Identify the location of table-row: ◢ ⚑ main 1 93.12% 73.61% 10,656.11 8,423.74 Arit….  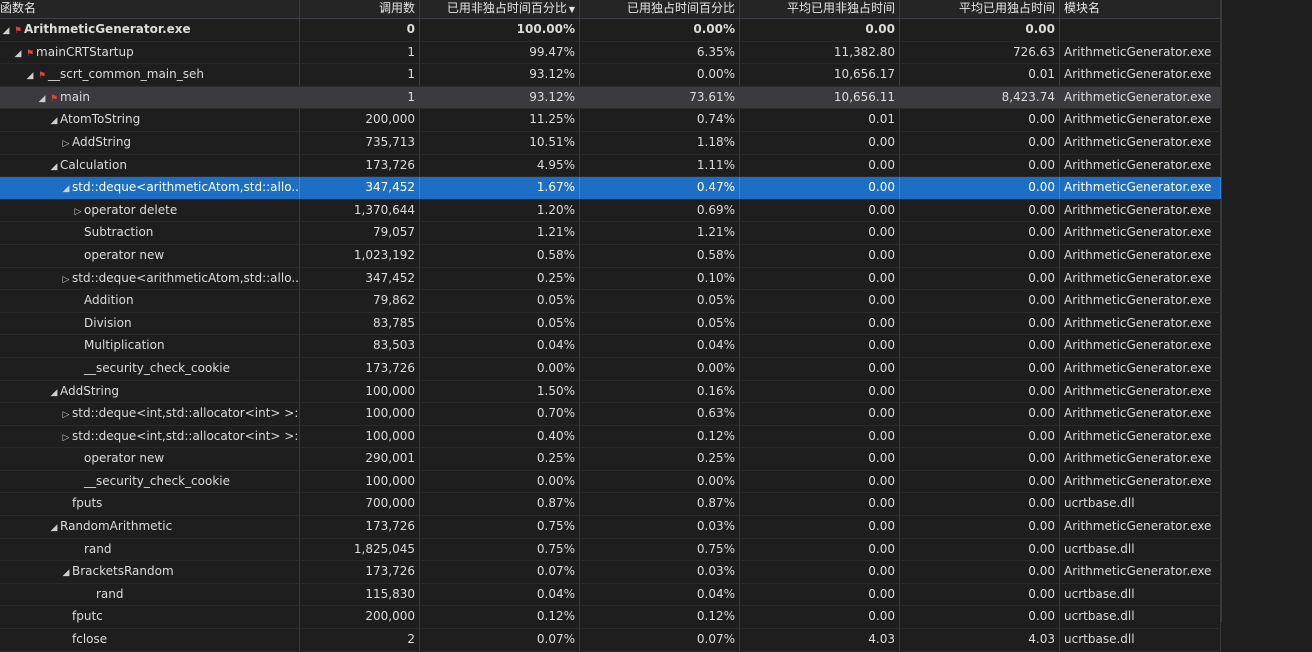
(610, 98).